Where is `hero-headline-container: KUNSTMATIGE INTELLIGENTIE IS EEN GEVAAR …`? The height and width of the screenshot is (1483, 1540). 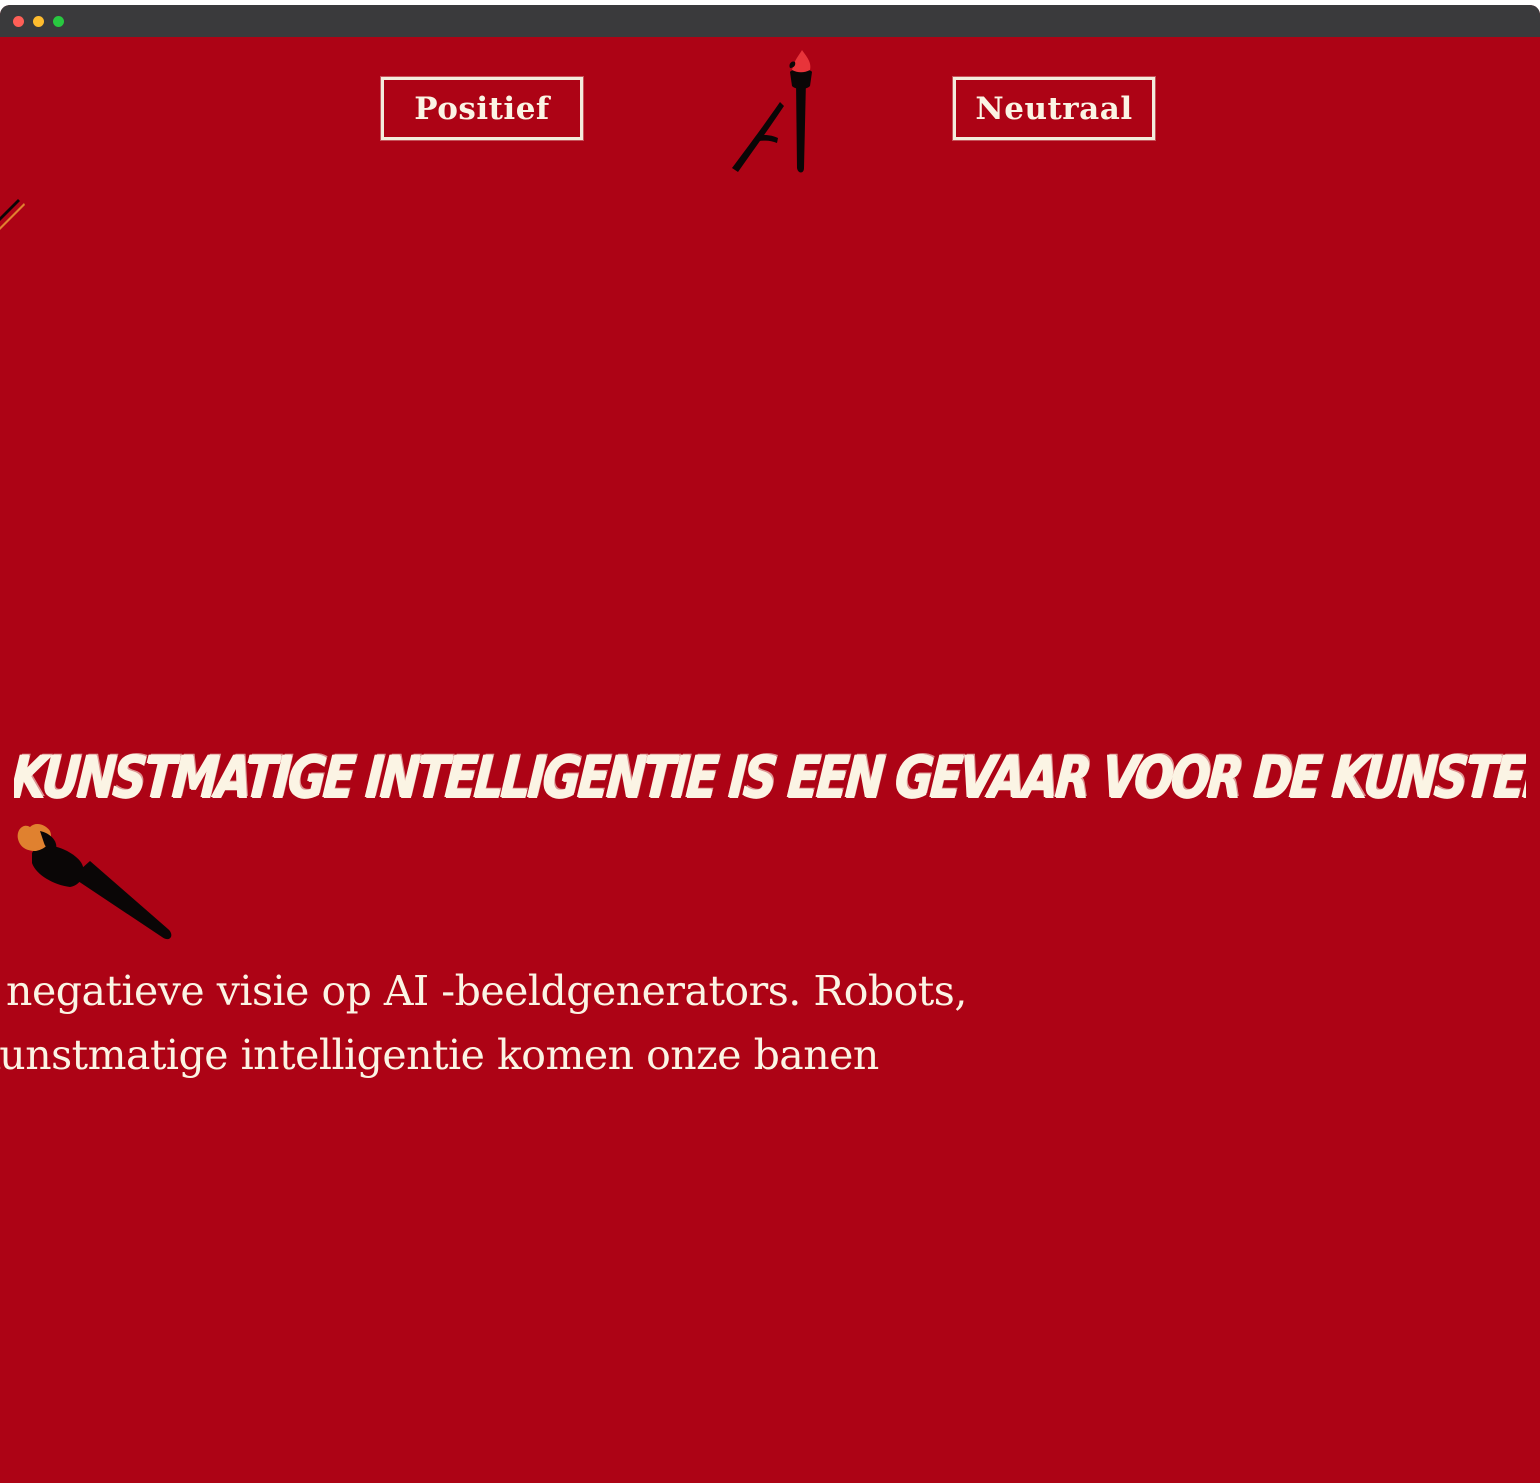 hero-headline-container: KUNSTMATIGE INTELLIGENTIE IS EEN GEVAAR … is located at coordinates (770, 782).